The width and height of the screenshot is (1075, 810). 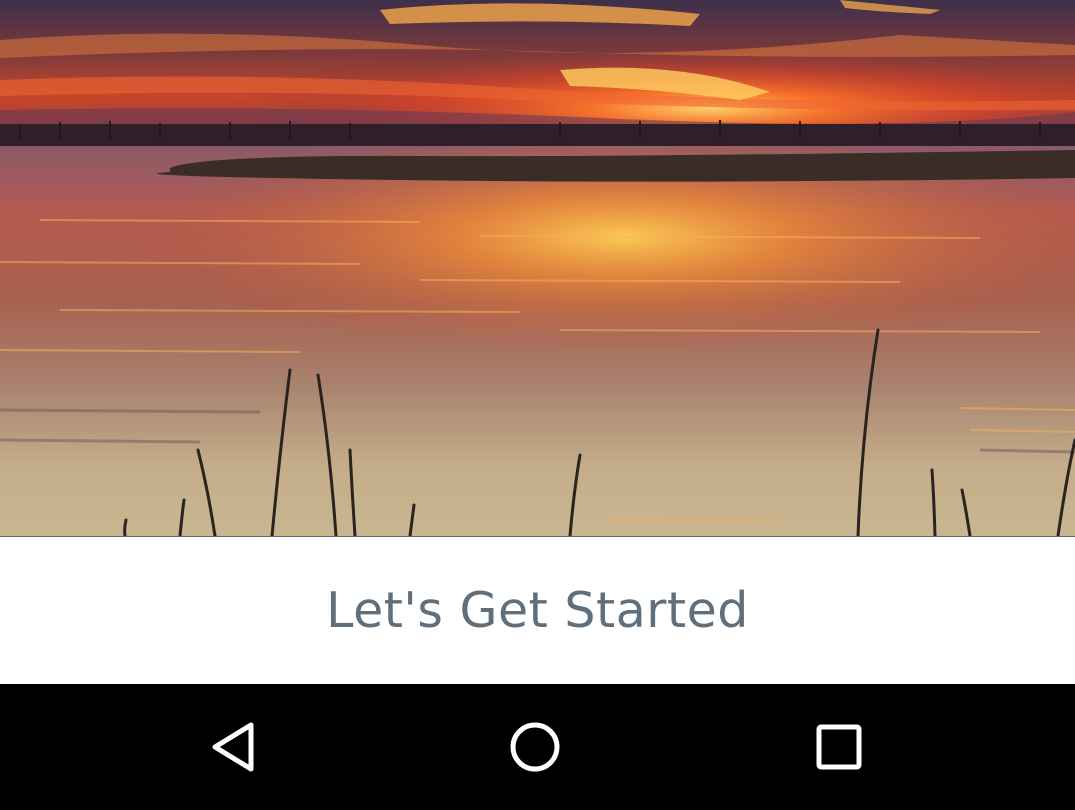 I want to click on back-triangle-icon, so click(x=233, y=747).